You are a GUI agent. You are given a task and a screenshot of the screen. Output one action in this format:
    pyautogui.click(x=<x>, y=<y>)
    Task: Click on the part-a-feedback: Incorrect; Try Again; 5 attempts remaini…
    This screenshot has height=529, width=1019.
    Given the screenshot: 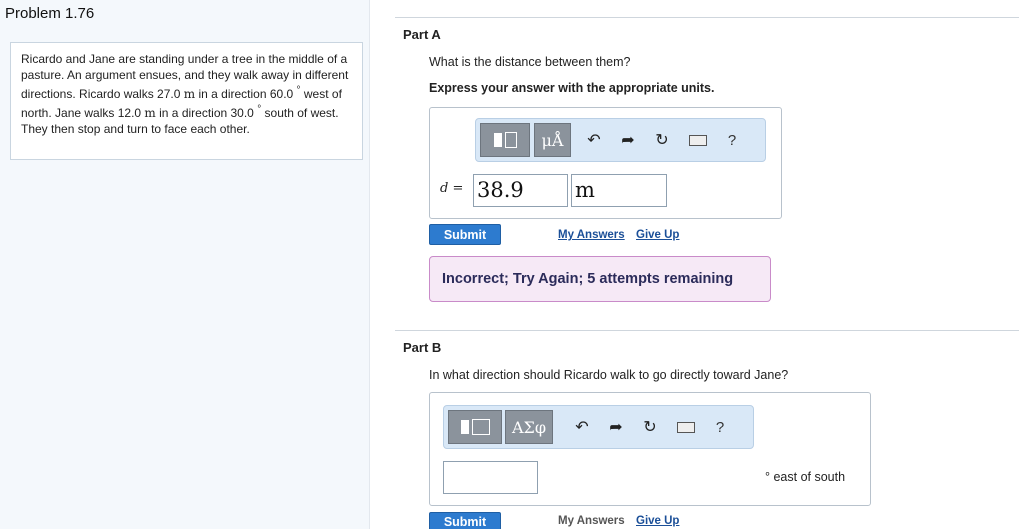 What is the action you would take?
    pyautogui.click(x=600, y=279)
    